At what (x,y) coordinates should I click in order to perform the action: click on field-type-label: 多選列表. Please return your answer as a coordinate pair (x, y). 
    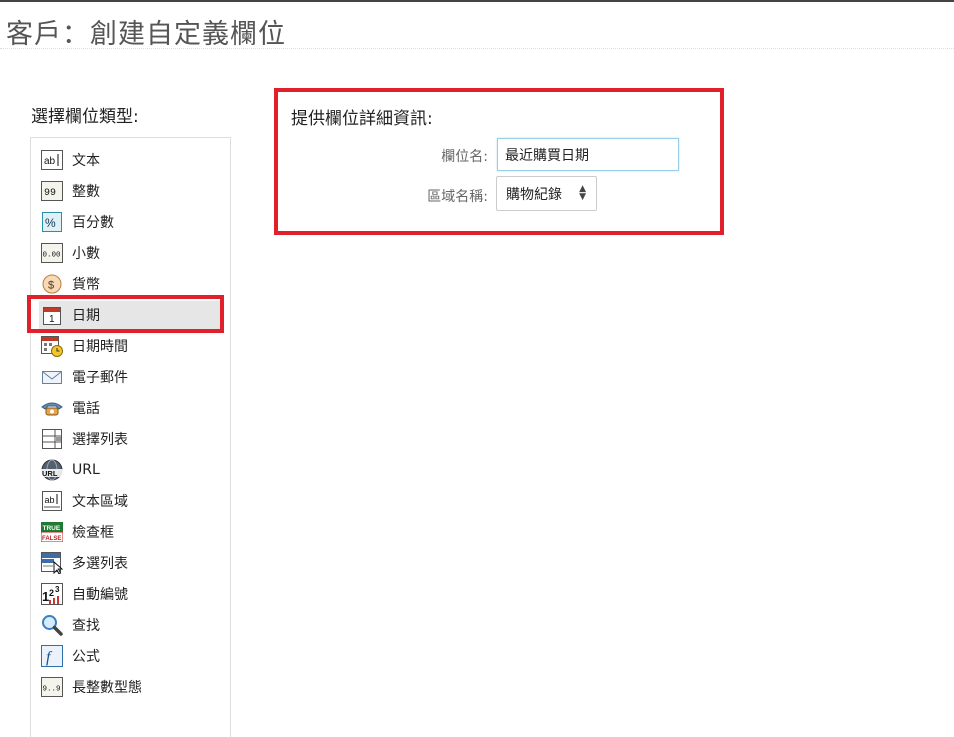
    Looking at the image, I should click on (100, 564).